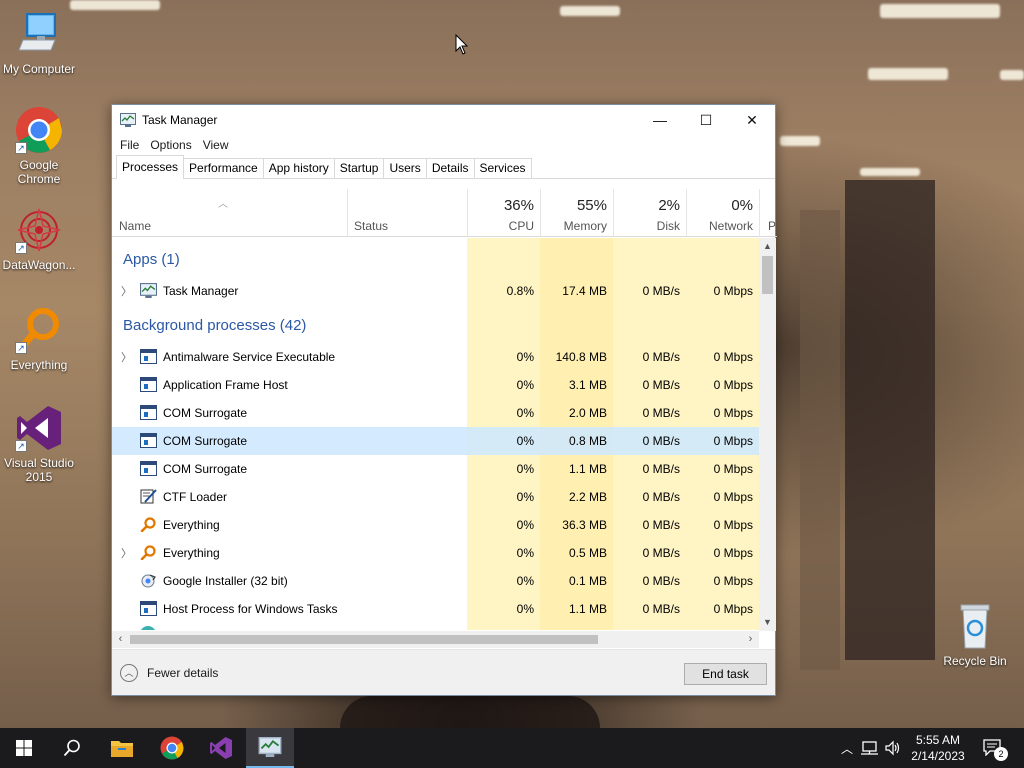  I want to click on column-power: P, so click(767, 213).